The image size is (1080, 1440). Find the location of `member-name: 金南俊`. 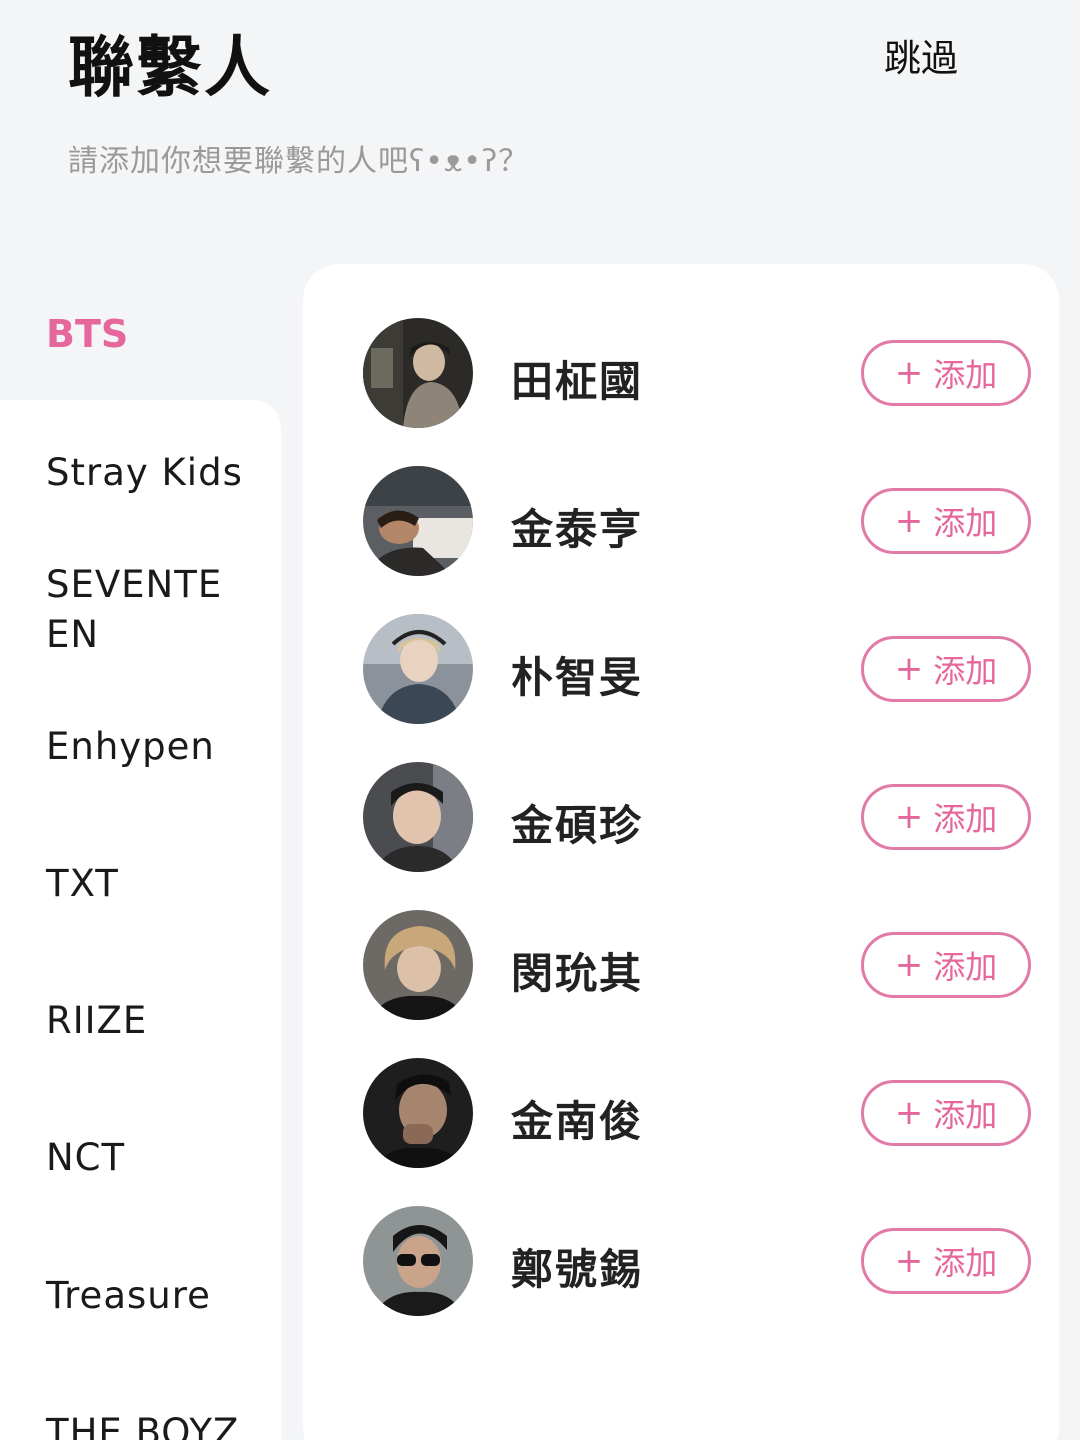

member-name: 金南俊 is located at coordinates (577, 1121).